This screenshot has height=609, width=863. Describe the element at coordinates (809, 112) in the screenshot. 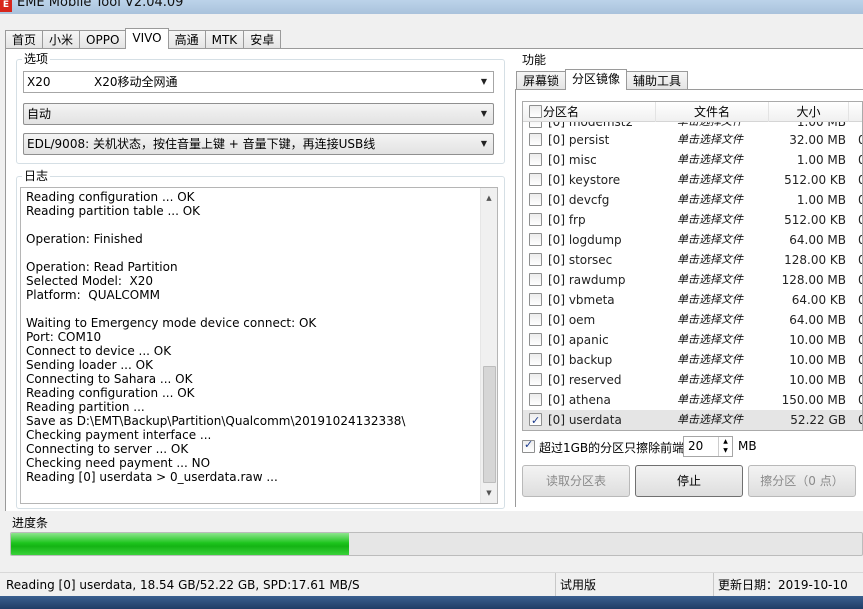

I see `col-size: 大小` at that location.